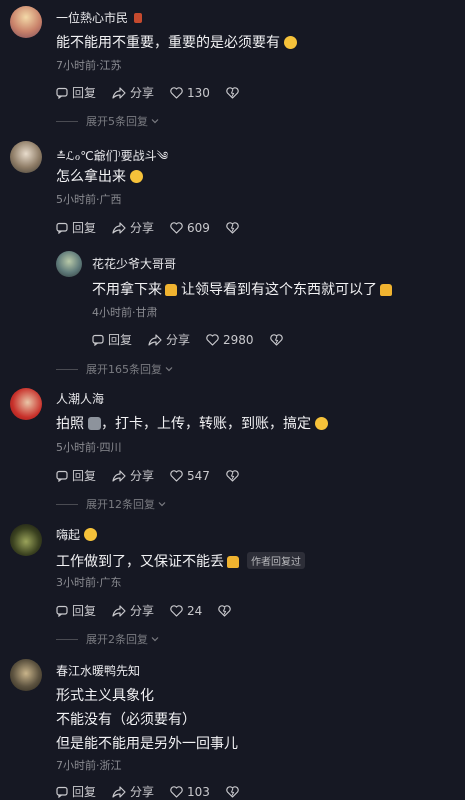 This screenshot has height=800, width=465. Describe the element at coordinates (157, 791) in the screenshot. I see `comment-actions: 回复 分享 103` at that location.